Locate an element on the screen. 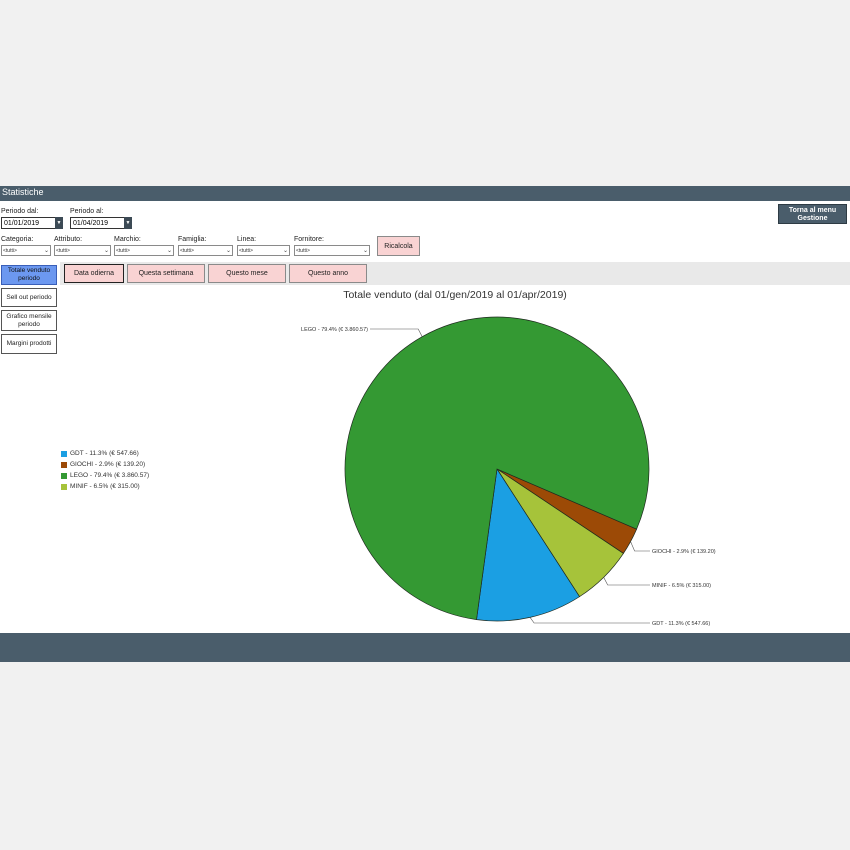 The image size is (850, 850). callout-line-minif is located at coordinates (626, 581).